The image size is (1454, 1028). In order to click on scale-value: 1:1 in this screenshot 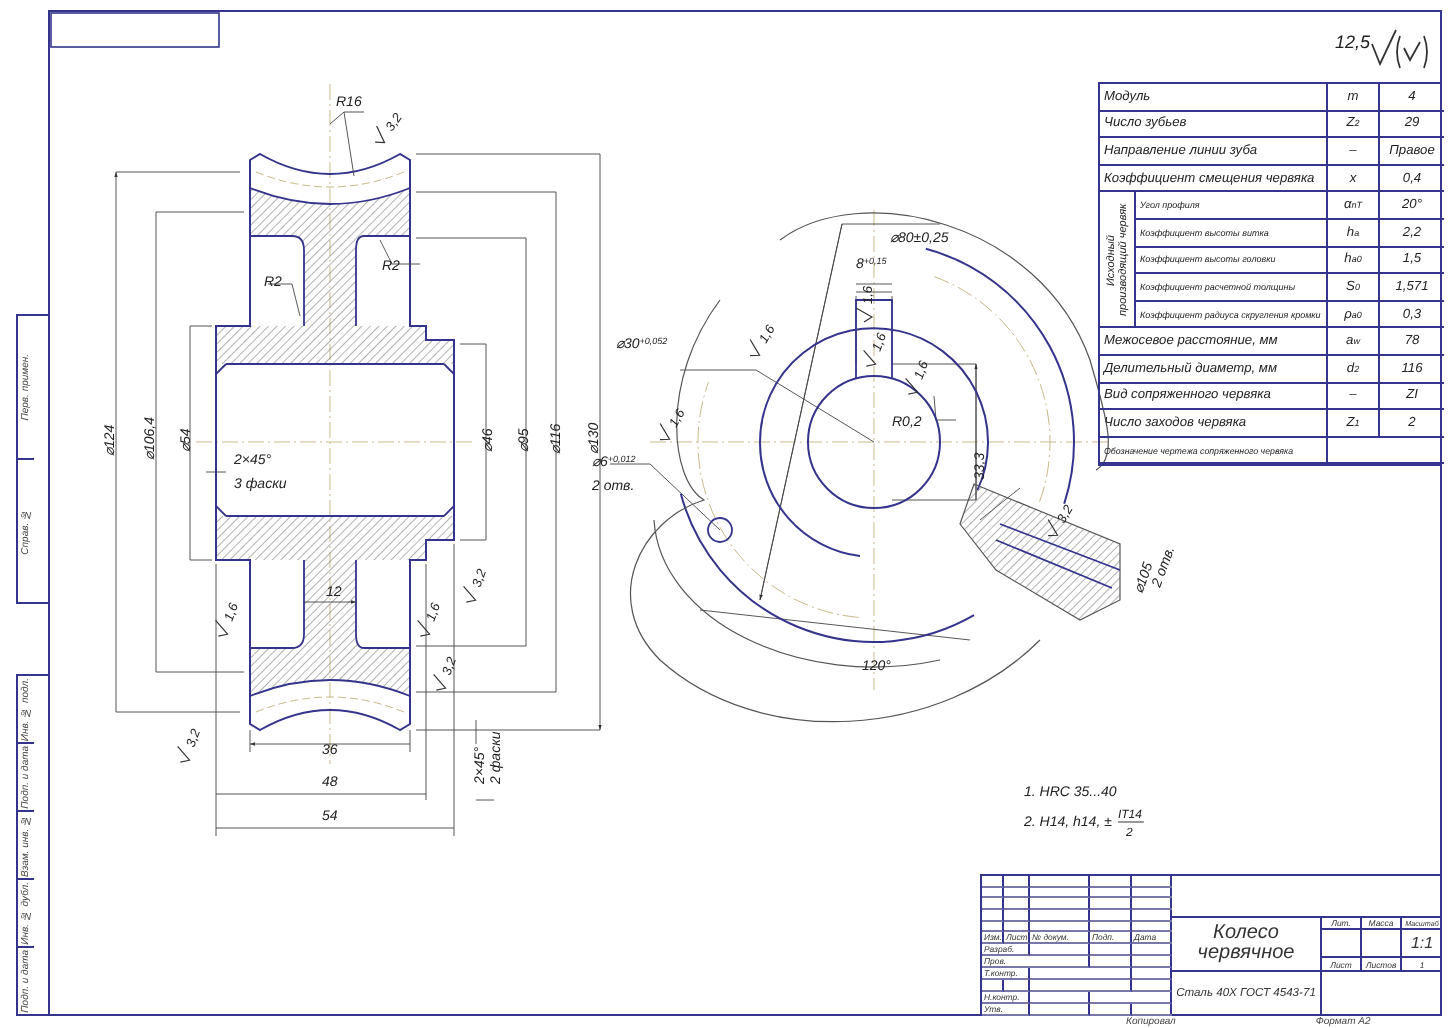, I will do `click(1422, 943)`.